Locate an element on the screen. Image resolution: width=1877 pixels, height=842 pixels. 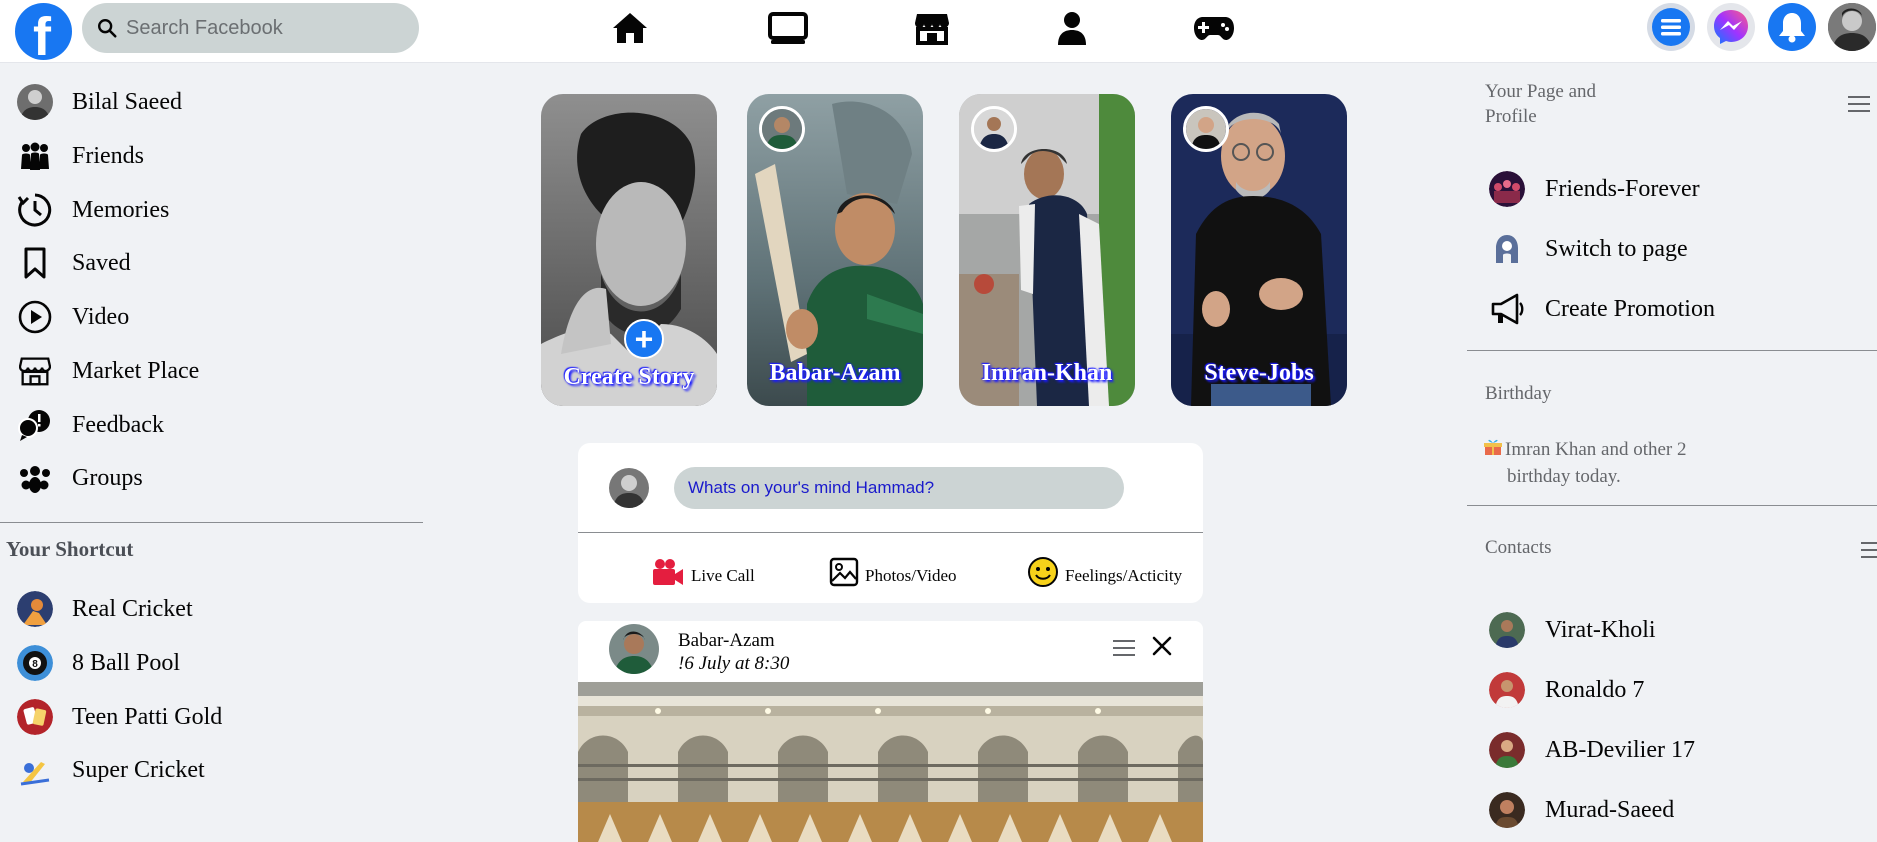
sidebar-item-video: Video is located at coordinates (72, 317).